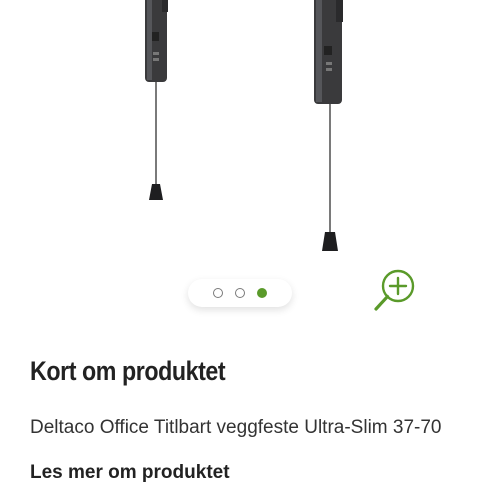 The image size is (480, 484). I want to click on zoom-in-icon, so click(394, 290).